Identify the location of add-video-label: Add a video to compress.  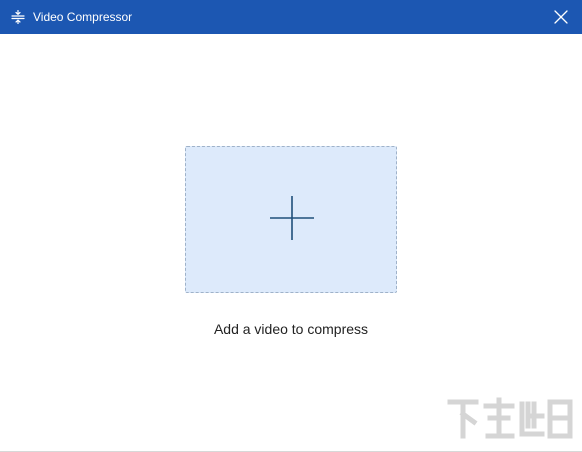
(291, 329).